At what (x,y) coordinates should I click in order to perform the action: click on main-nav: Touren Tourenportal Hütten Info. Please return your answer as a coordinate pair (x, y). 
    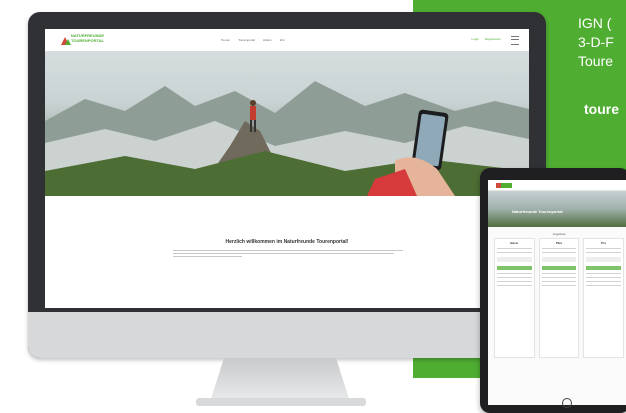
    Looking at the image, I should click on (253, 40).